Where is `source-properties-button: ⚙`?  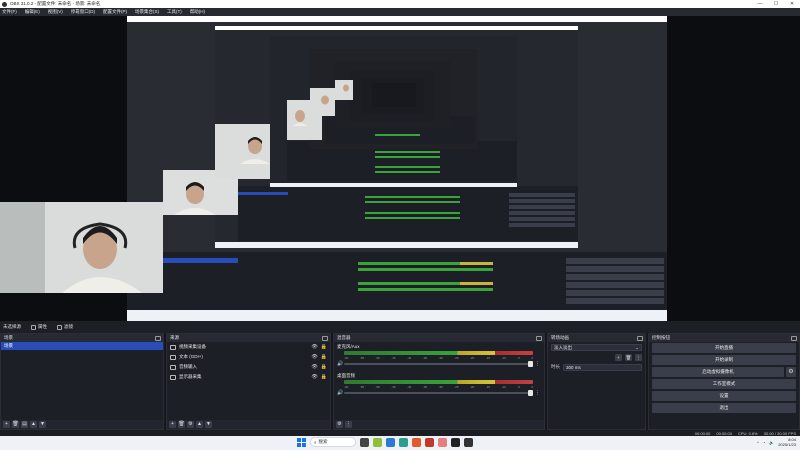
source-properties-button: ⚙ is located at coordinates (190, 424).